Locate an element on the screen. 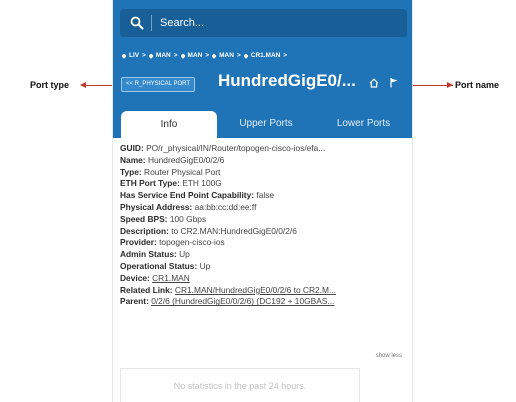 The width and height of the screenshot is (516, 402). flag-icon is located at coordinates (394, 82).